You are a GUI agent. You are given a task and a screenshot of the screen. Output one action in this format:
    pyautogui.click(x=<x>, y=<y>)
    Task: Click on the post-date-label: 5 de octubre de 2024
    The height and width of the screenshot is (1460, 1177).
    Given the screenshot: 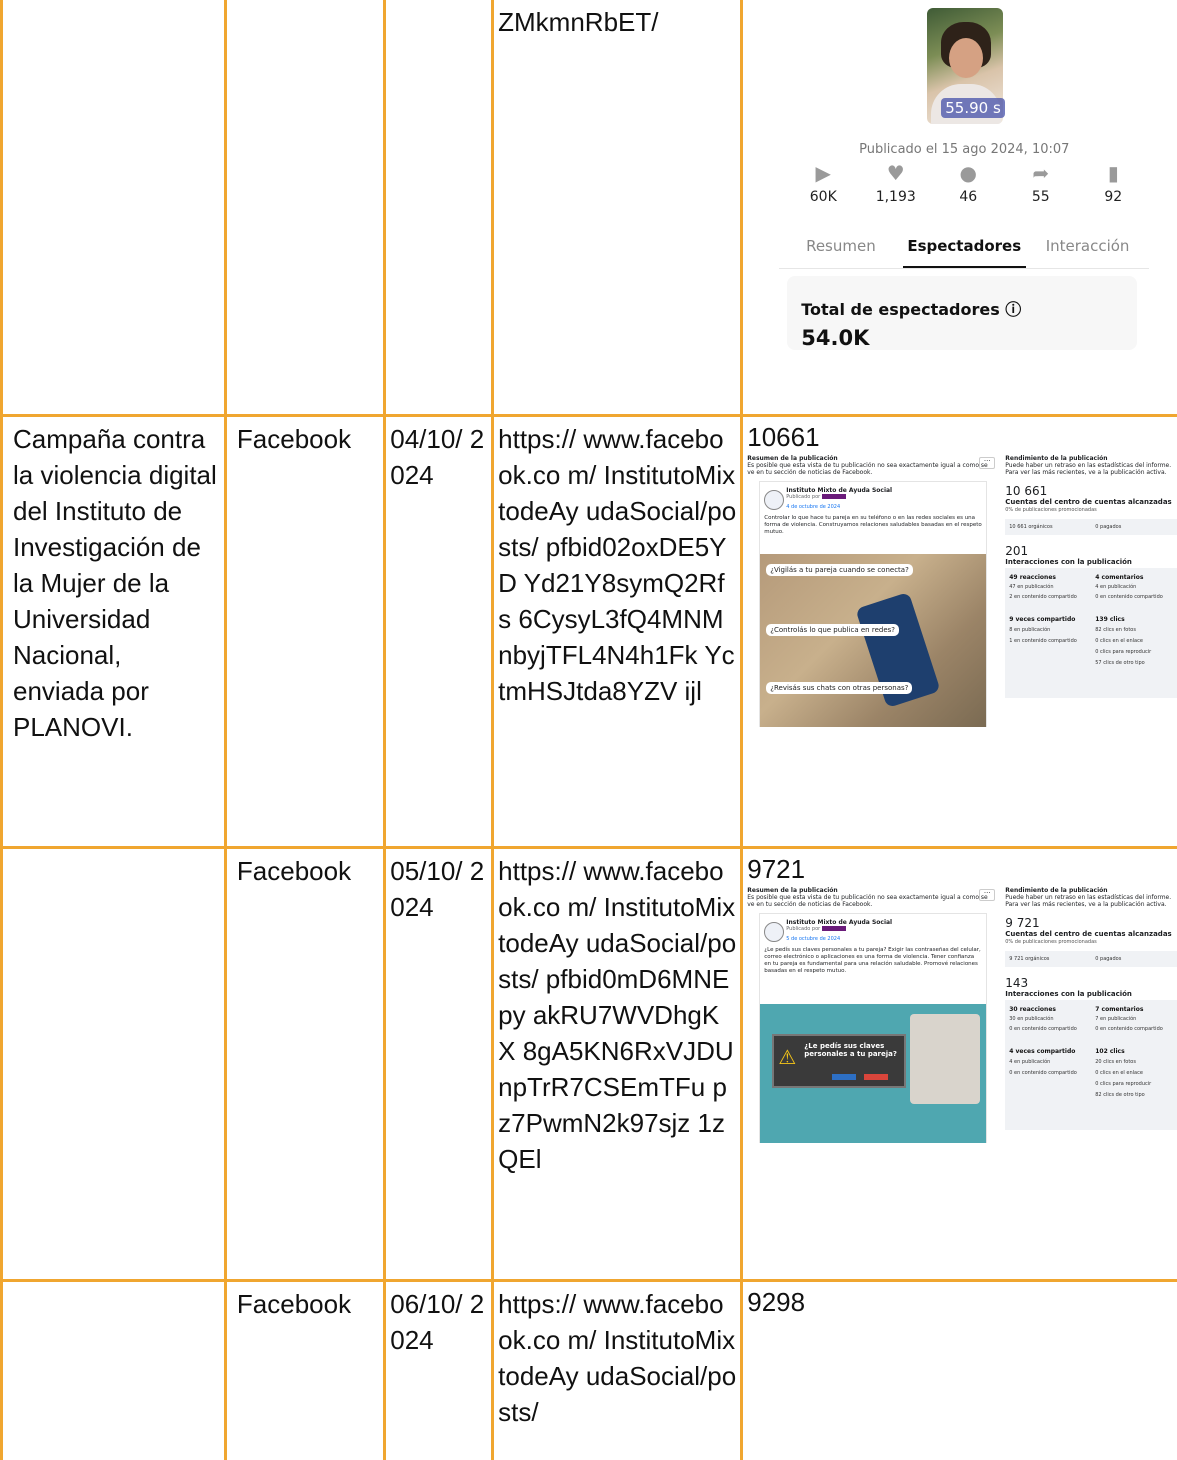 What is the action you would take?
    pyautogui.click(x=813, y=938)
    